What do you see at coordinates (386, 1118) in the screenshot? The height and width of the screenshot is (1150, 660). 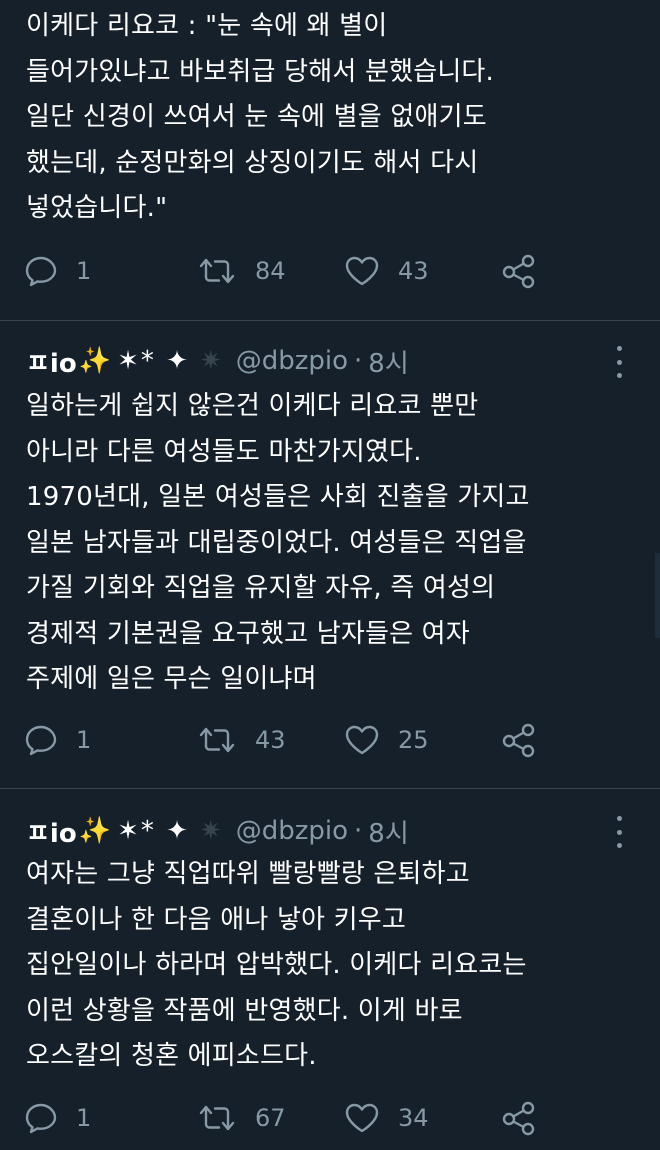 I see `like-button: 34` at bounding box center [386, 1118].